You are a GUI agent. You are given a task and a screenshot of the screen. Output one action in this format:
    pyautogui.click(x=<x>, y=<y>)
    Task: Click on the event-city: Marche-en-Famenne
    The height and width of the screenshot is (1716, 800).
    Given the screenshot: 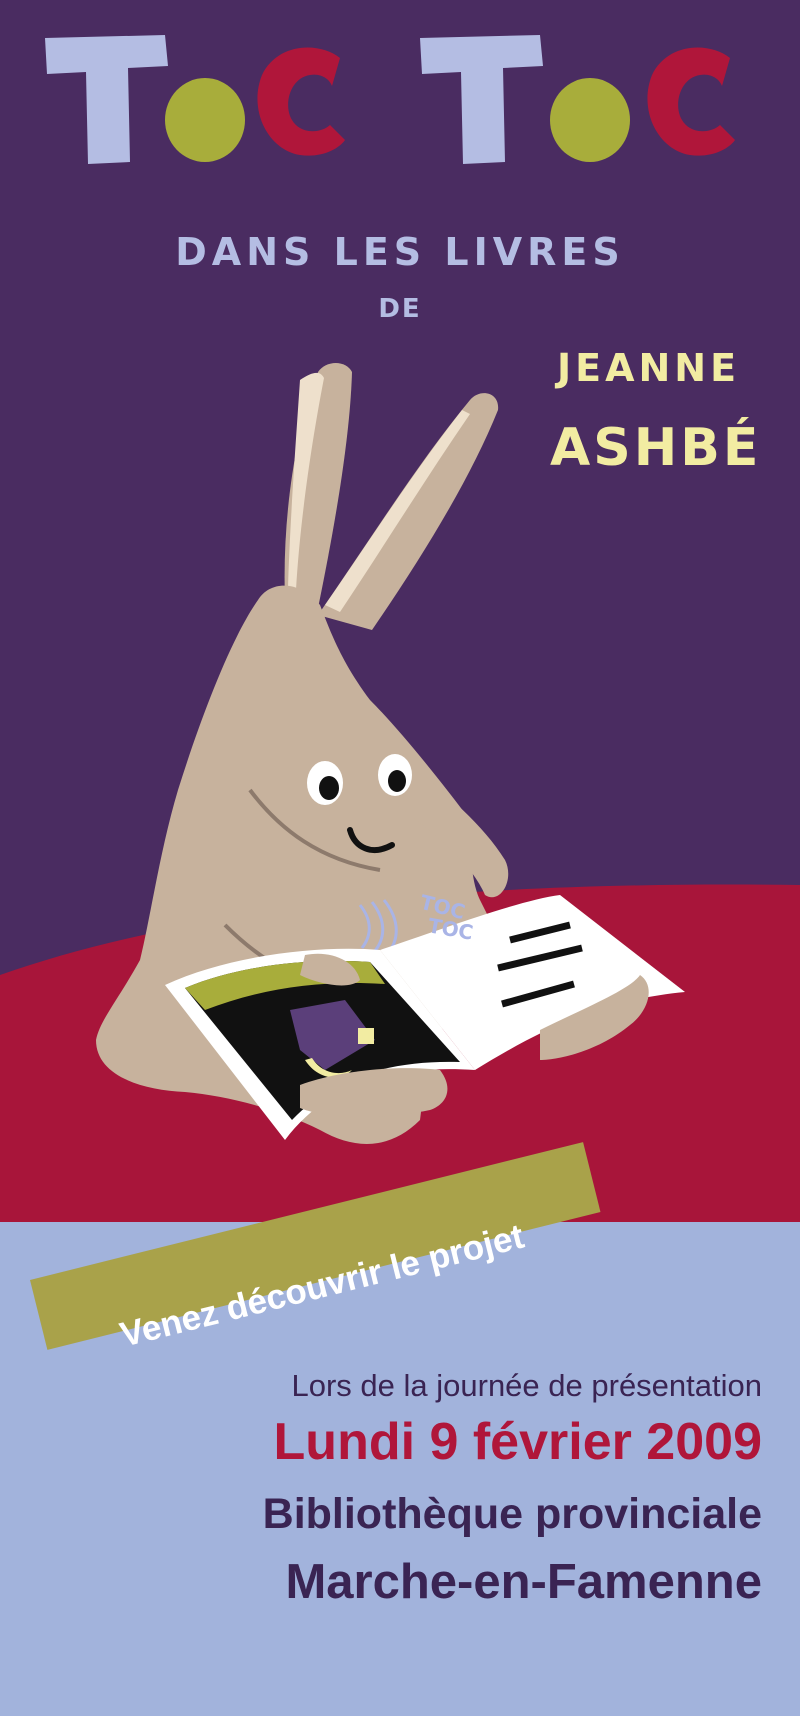 What is the action you would take?
    pyautogui.click(x=523, y=1582)
    